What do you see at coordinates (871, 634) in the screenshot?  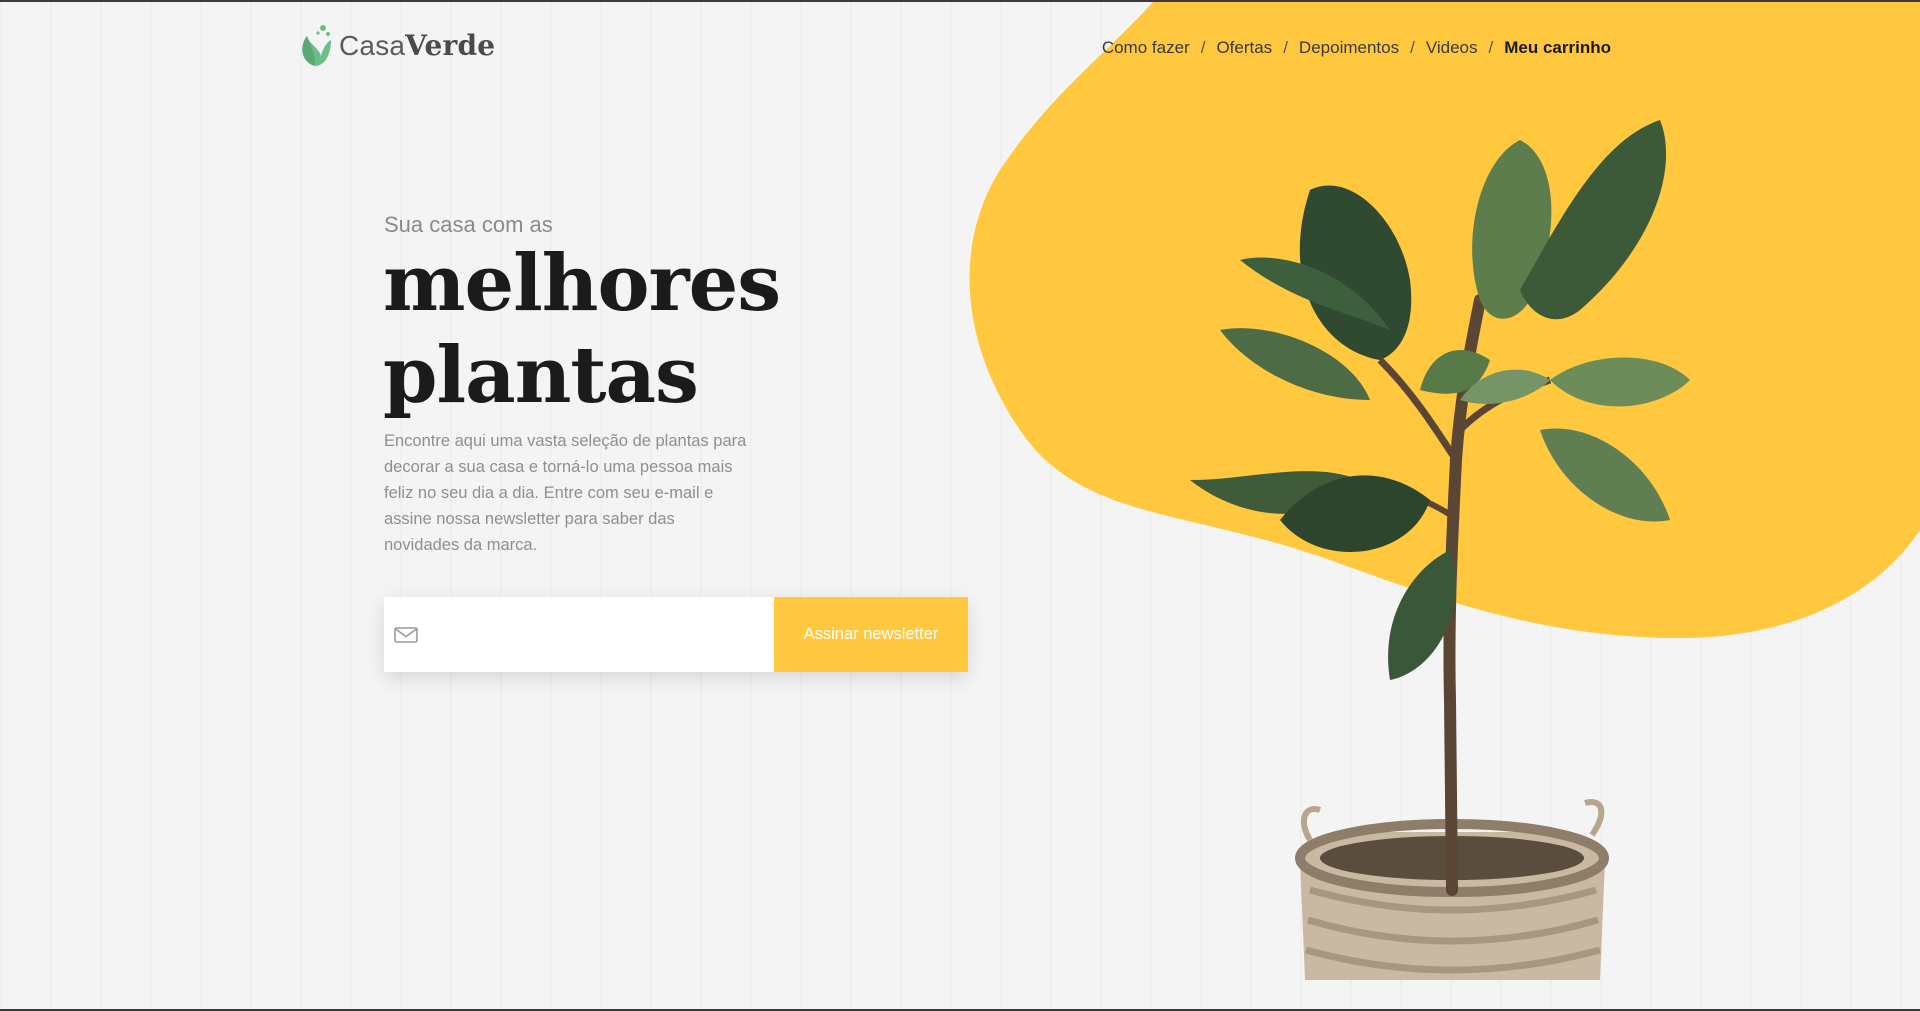 I see `subscribe-newsletter-button: Assinar newsletter` at bounding box center [871, 634].